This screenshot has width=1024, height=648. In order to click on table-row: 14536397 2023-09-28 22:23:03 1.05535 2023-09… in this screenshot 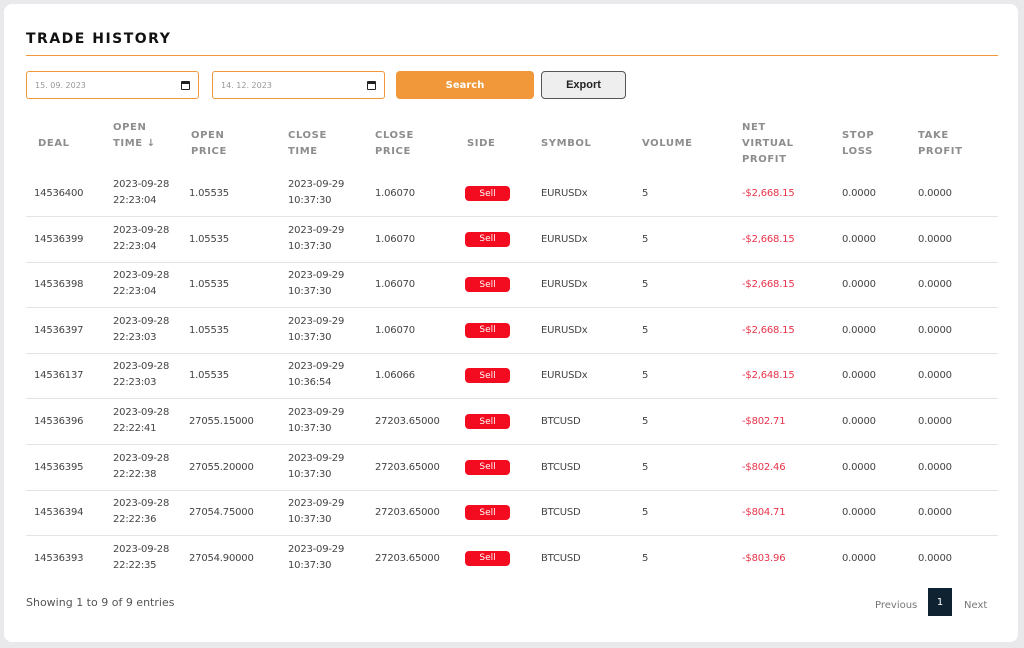, I will do `click(512, 331)`.